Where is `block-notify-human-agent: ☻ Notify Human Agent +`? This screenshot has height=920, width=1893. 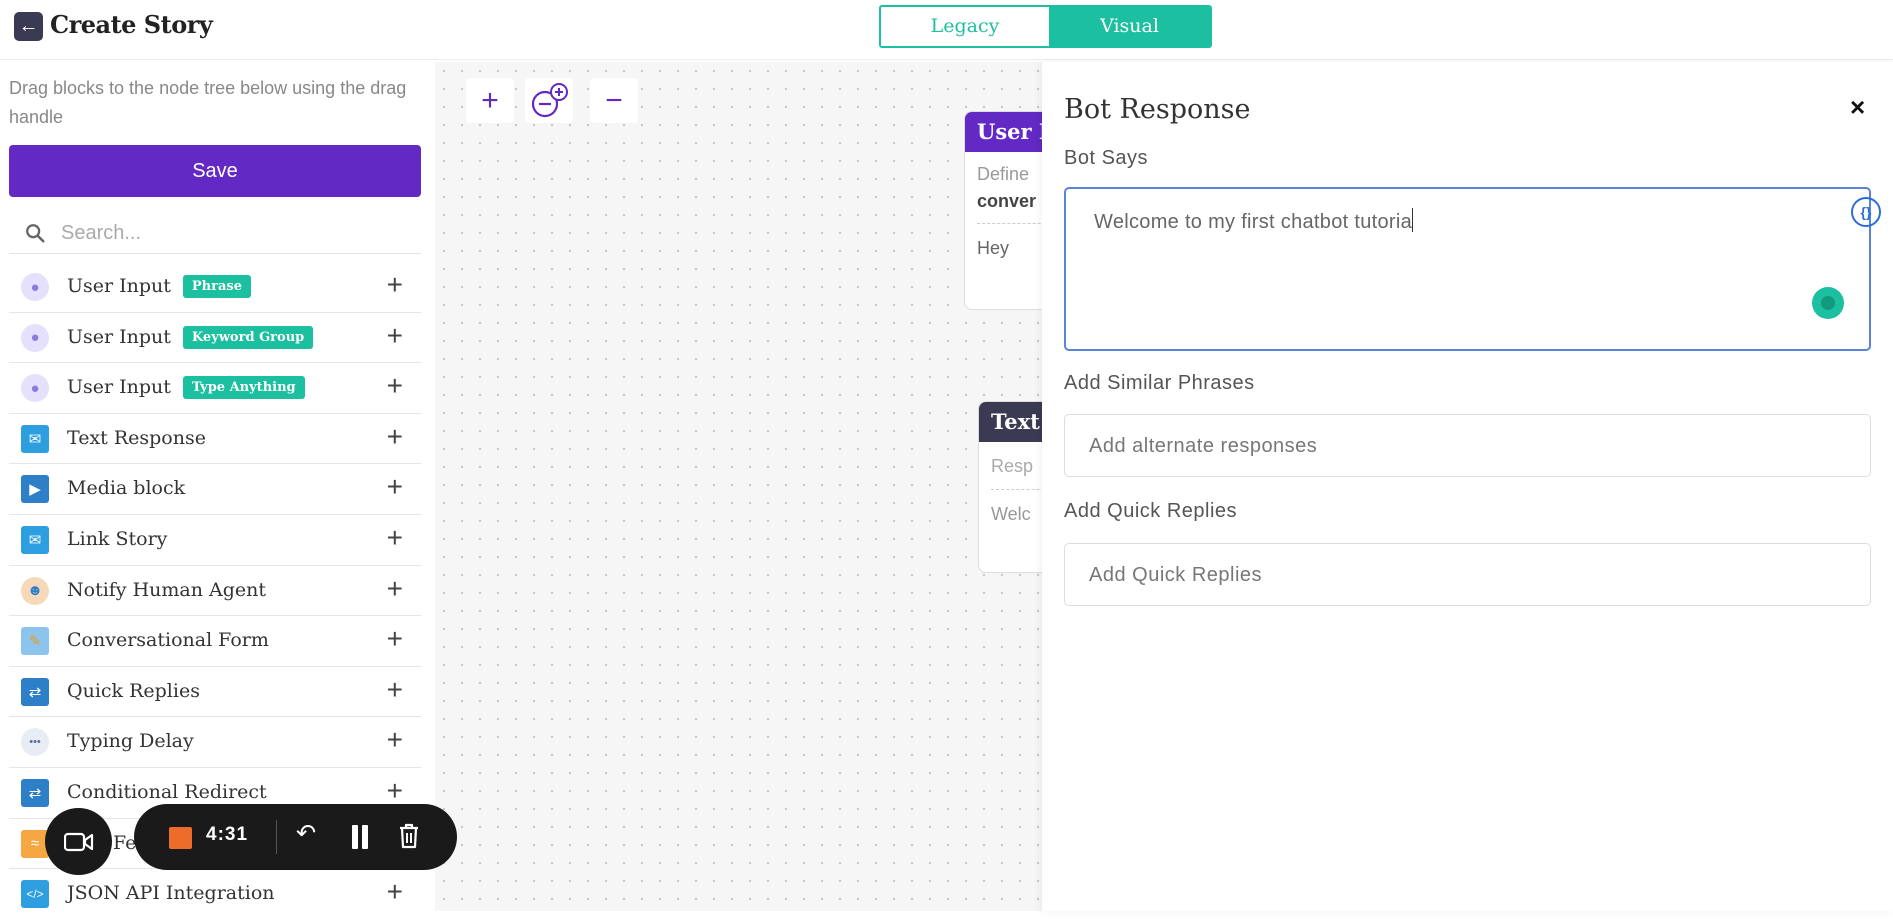 block-notify-human-agent: ☻ Notify Human Agent + is located at coordinates (215, 591).